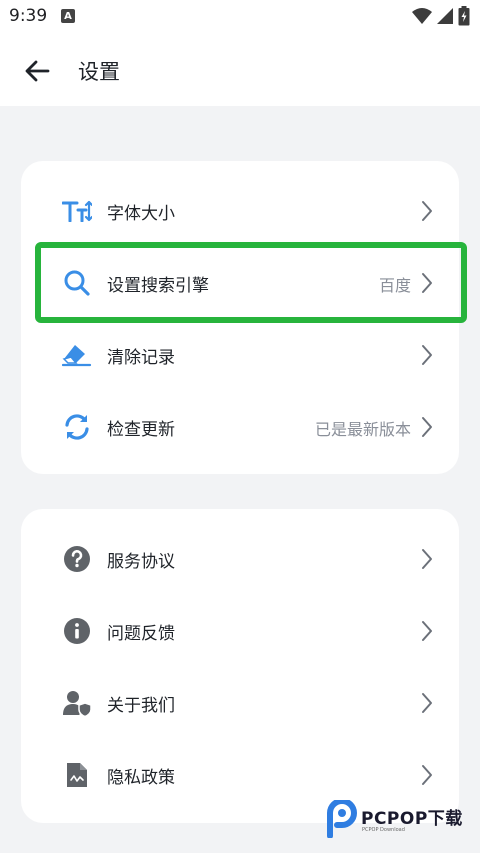 This screenshot has height=853, width=480. Describe the element at coordinates (240, 559) in the screenshot. I see `service-agreement-row: 服务协议` at that location.